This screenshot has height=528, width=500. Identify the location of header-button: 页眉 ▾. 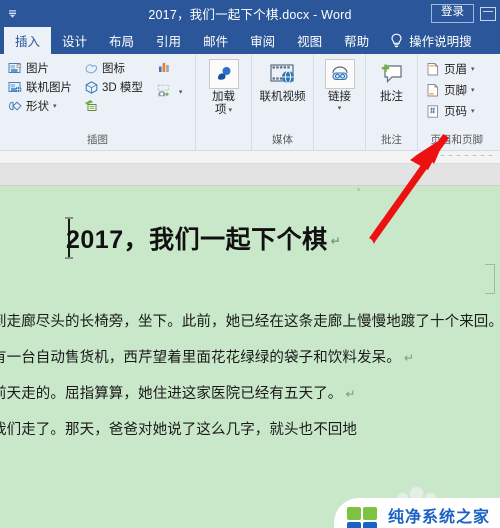
(450, 69).